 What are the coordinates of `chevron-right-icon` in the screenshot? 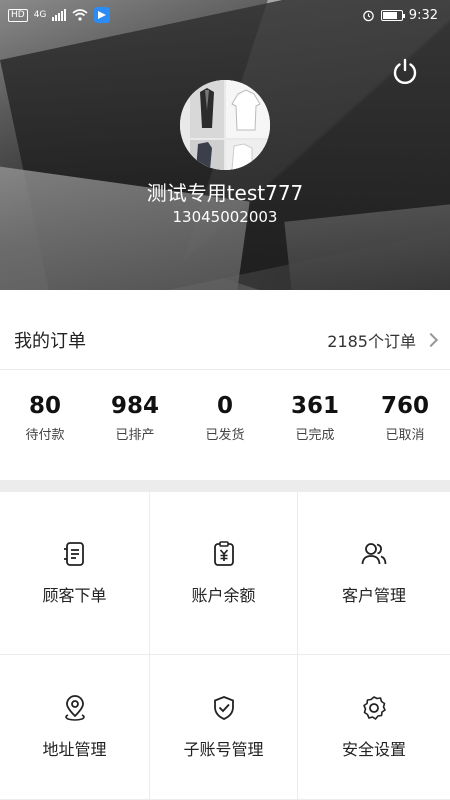 It's located at (431, 339).